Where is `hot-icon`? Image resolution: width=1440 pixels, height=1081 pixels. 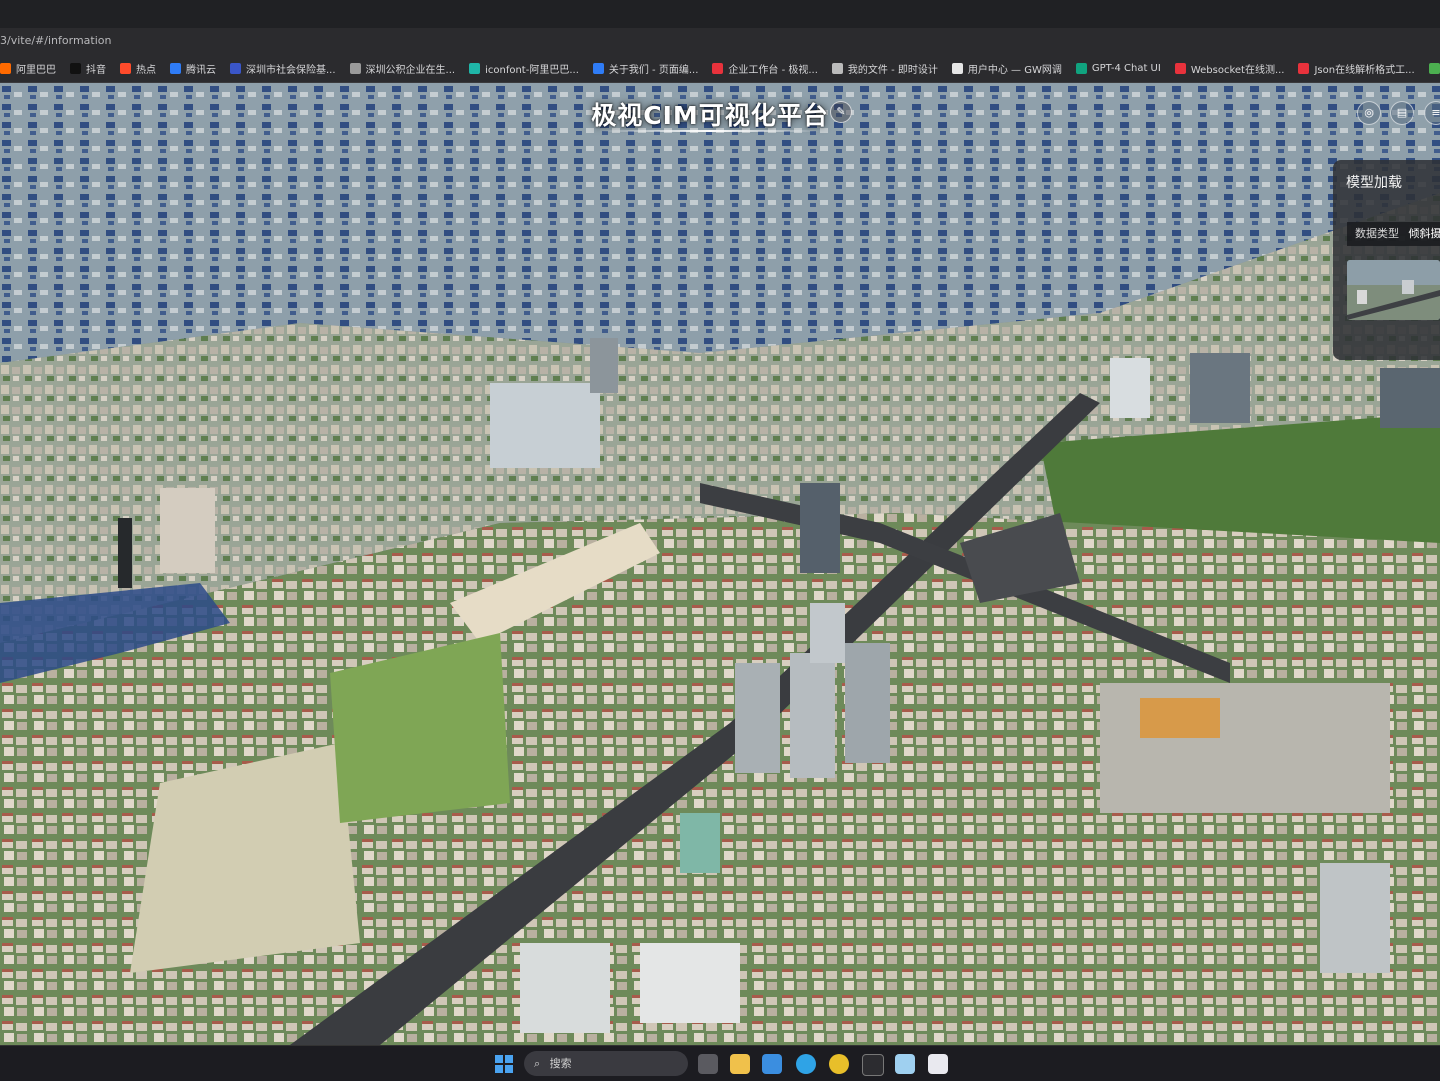 hot-icon is located at coordinates (125, 68).